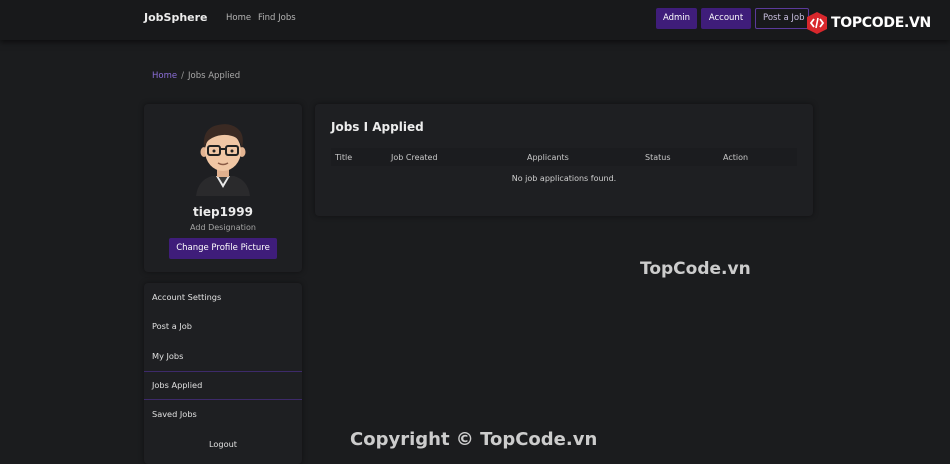 This screenshot has height=464, width=950. Describe the element at coordinates (676, 18) in the screenshot. I see `admin-button: Admin` at that location.